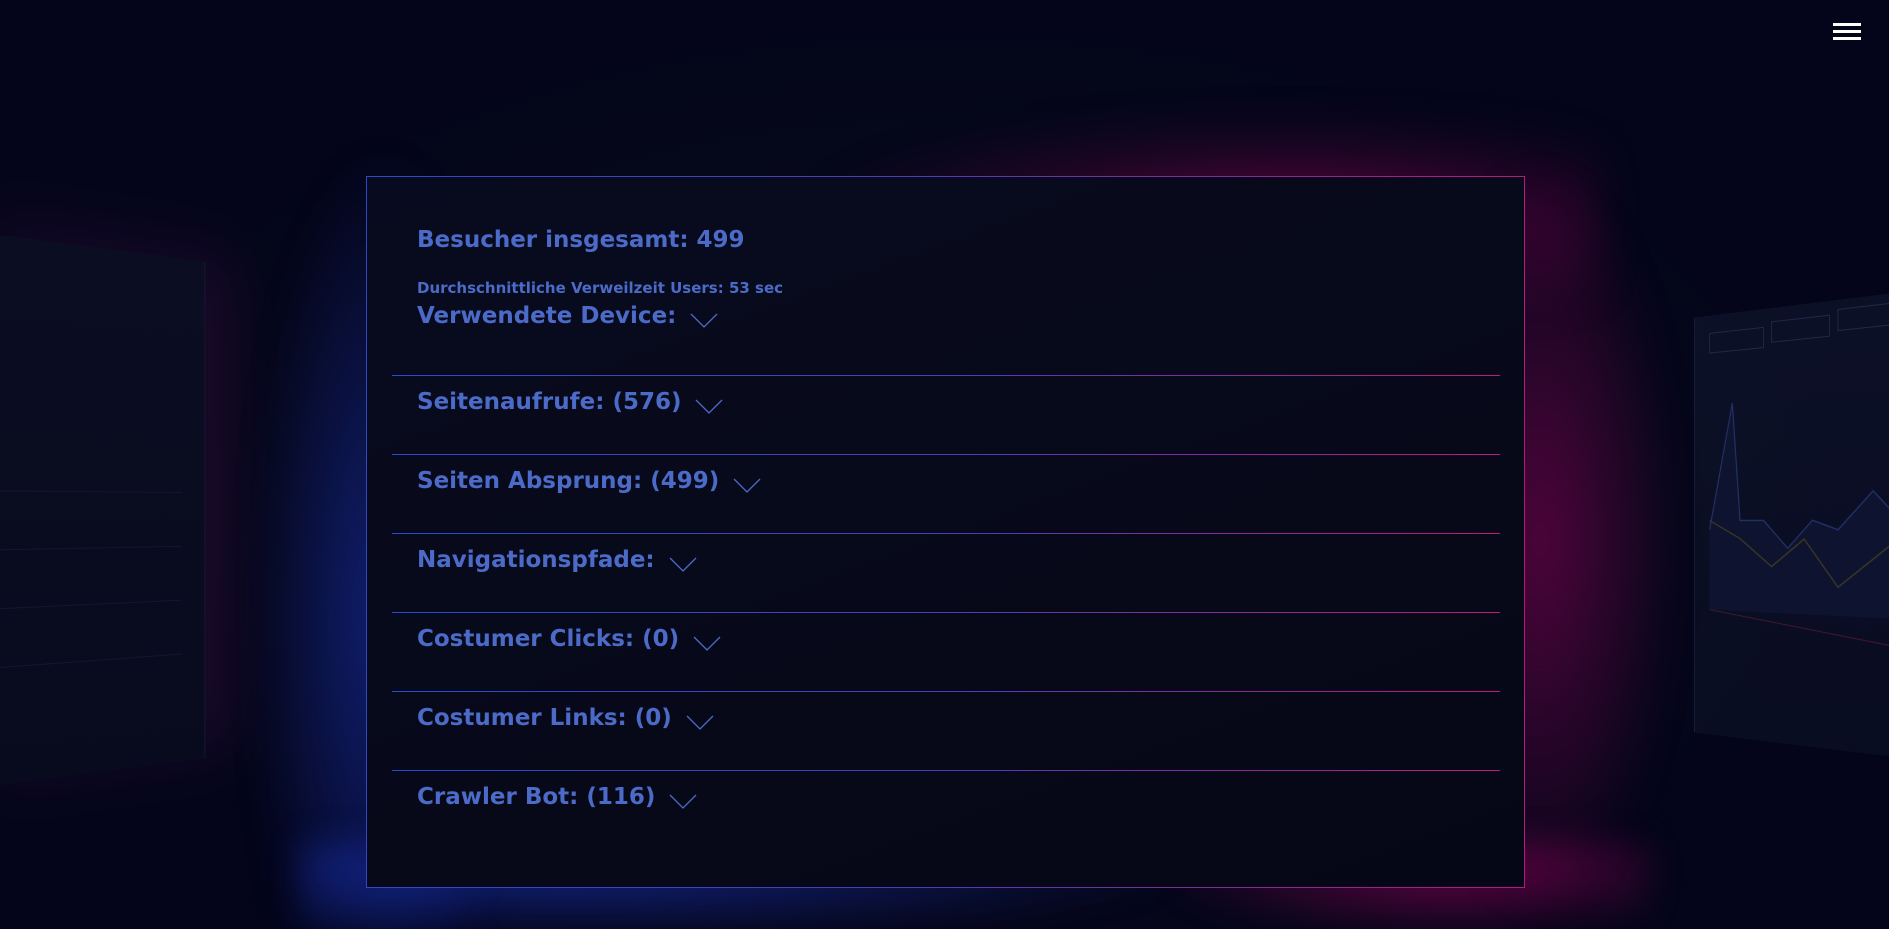  What do you see at coordinates (549, 402) in the screenshot?
I see `accordion-label: Seitenaufrufe: (576)` at bounding box center [549, 402].